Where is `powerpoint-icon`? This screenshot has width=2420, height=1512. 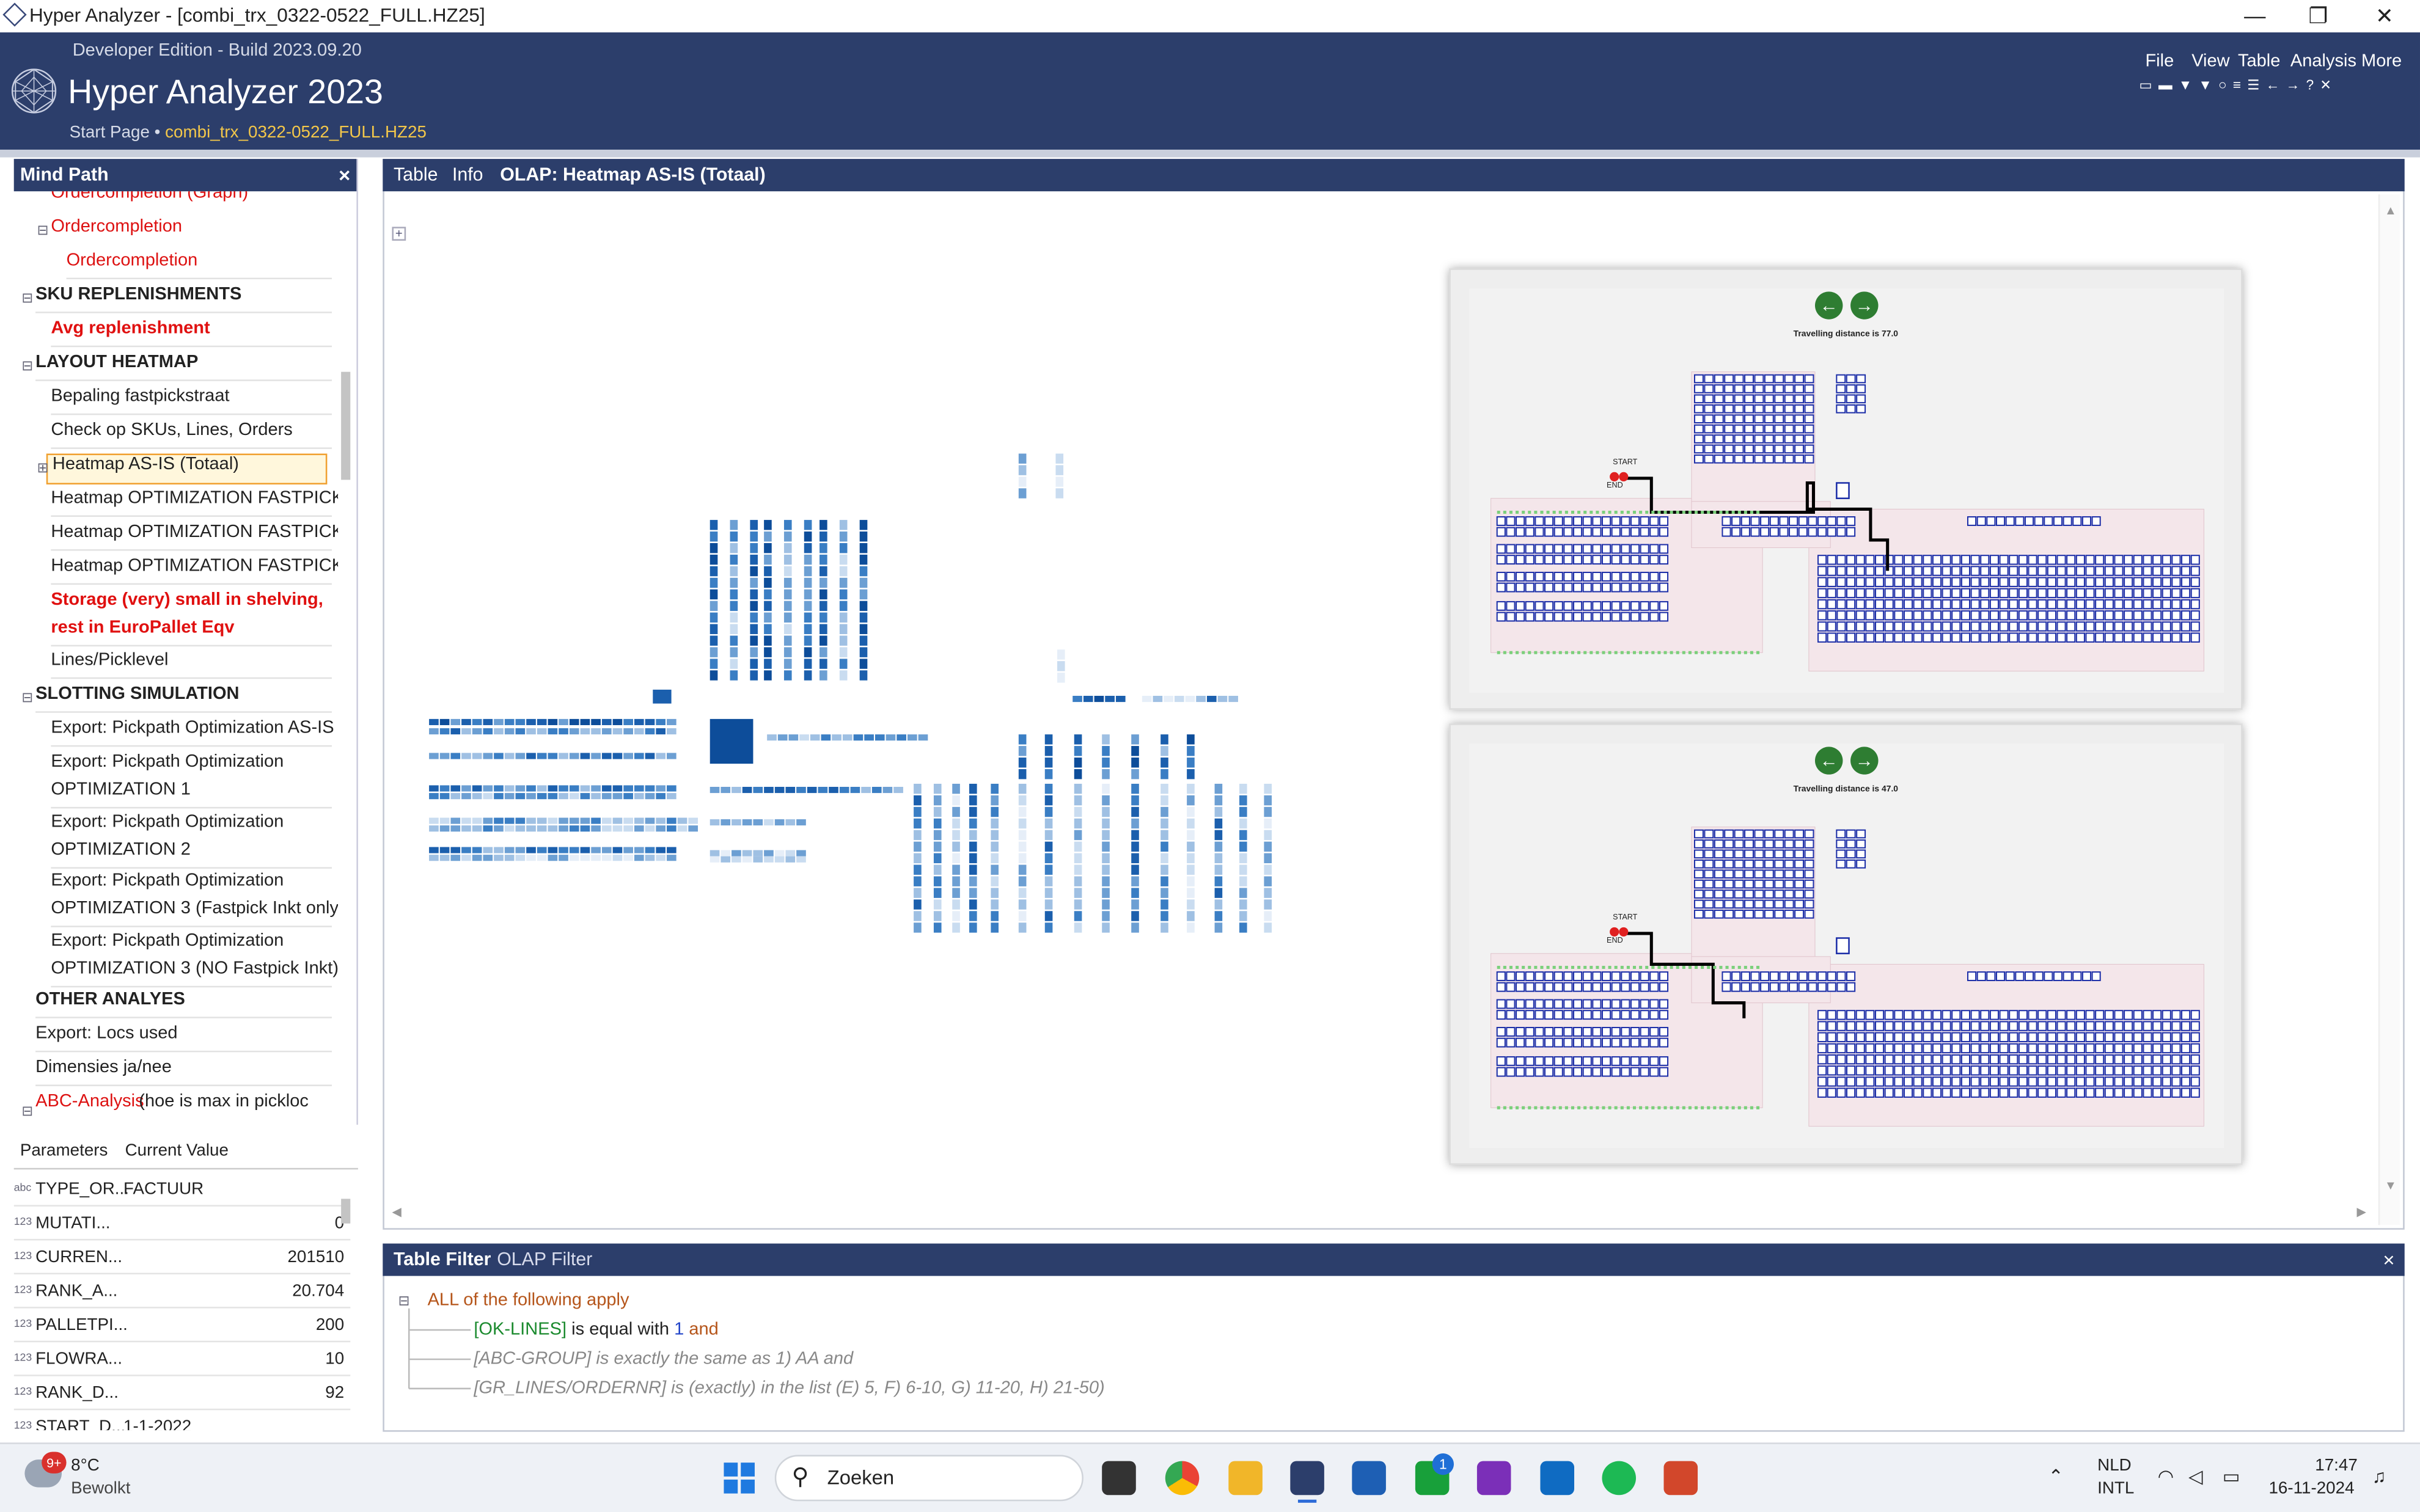
powerpoint-icon is located at coordinates (1681, 1478).